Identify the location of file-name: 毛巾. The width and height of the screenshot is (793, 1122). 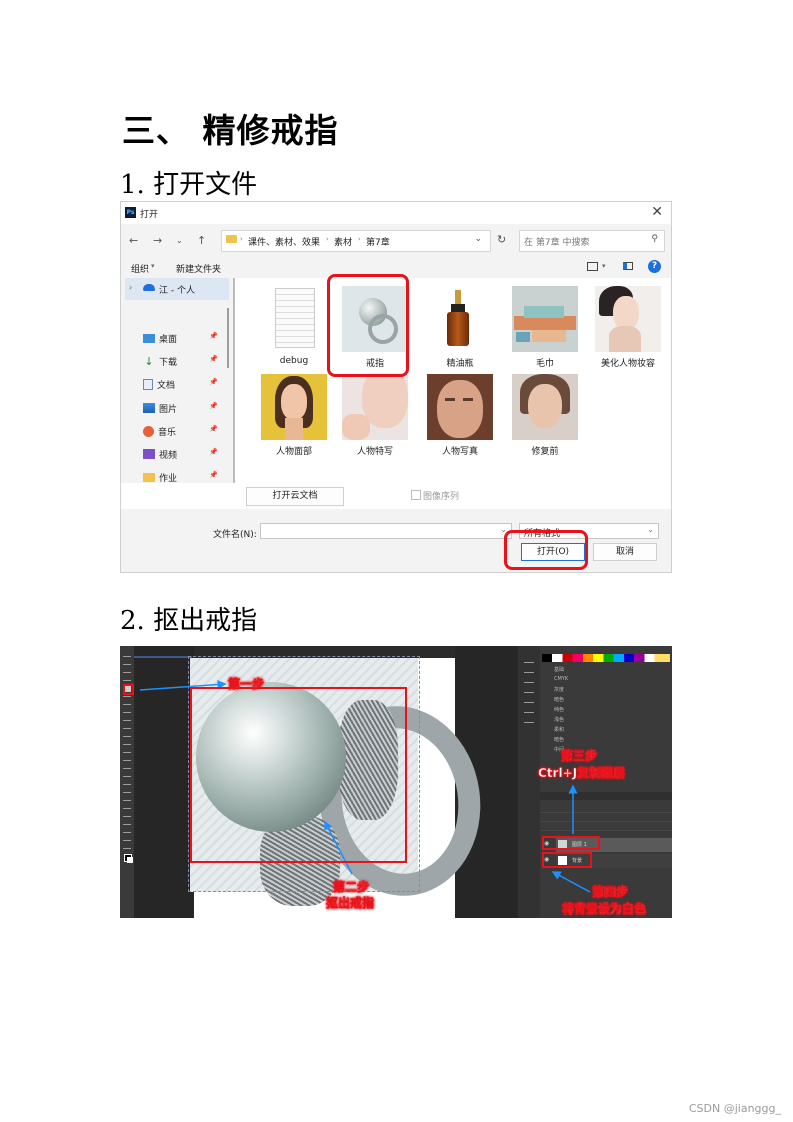
(544, 364).